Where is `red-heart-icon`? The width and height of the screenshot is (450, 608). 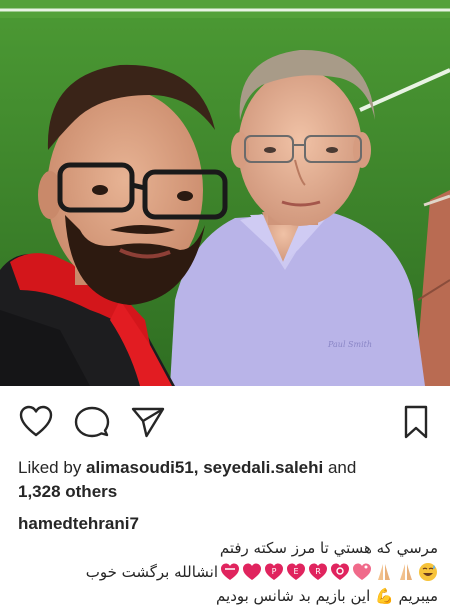
red-heart-icon is located at coordinates (252, 572).